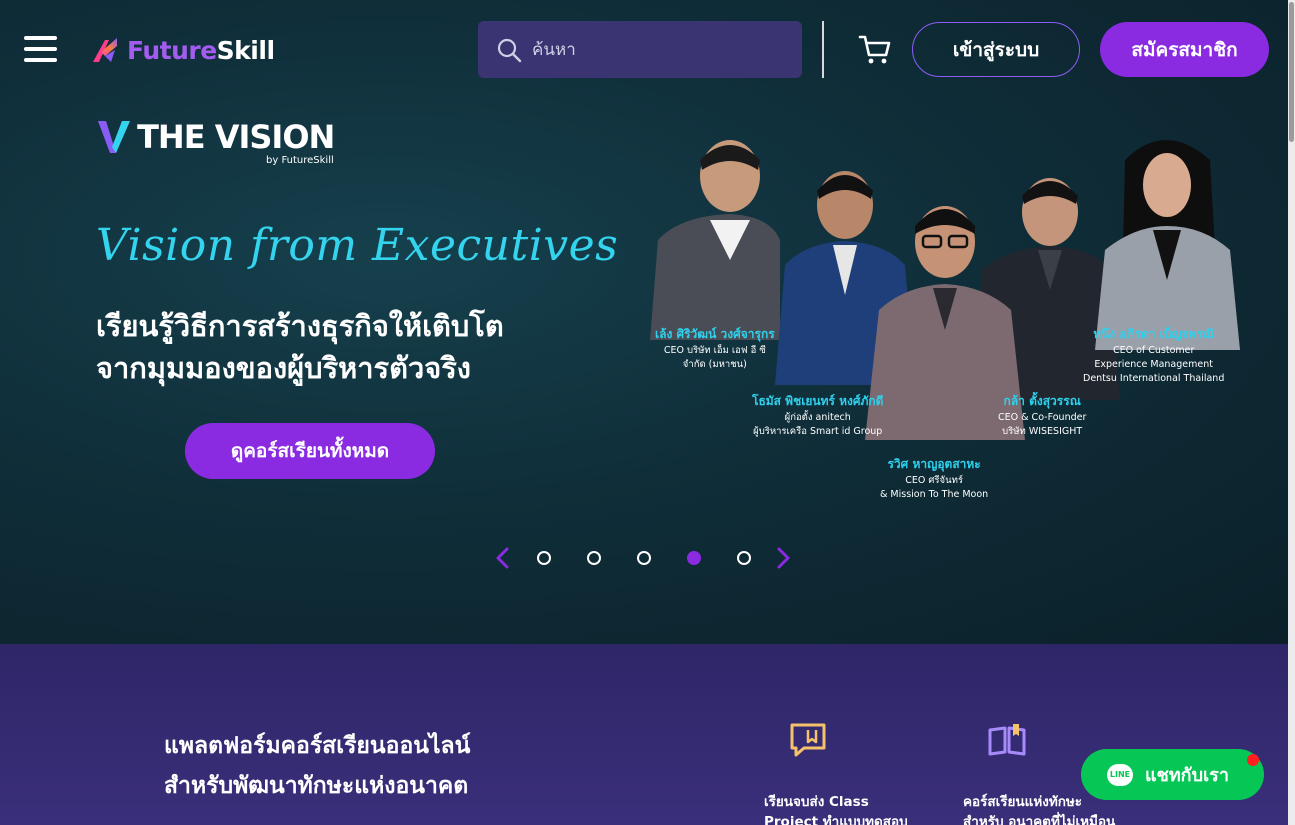  Describe the element at coordinates (1153, 364) in the screenshot. I see `executive-role: Experience Management` at that location.